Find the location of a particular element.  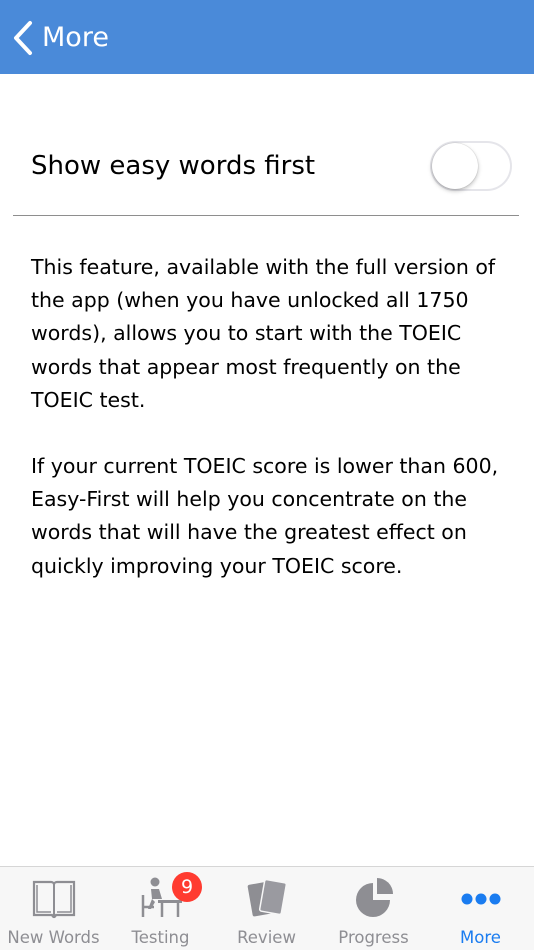

book-icon is located at coordinates (53, 899).